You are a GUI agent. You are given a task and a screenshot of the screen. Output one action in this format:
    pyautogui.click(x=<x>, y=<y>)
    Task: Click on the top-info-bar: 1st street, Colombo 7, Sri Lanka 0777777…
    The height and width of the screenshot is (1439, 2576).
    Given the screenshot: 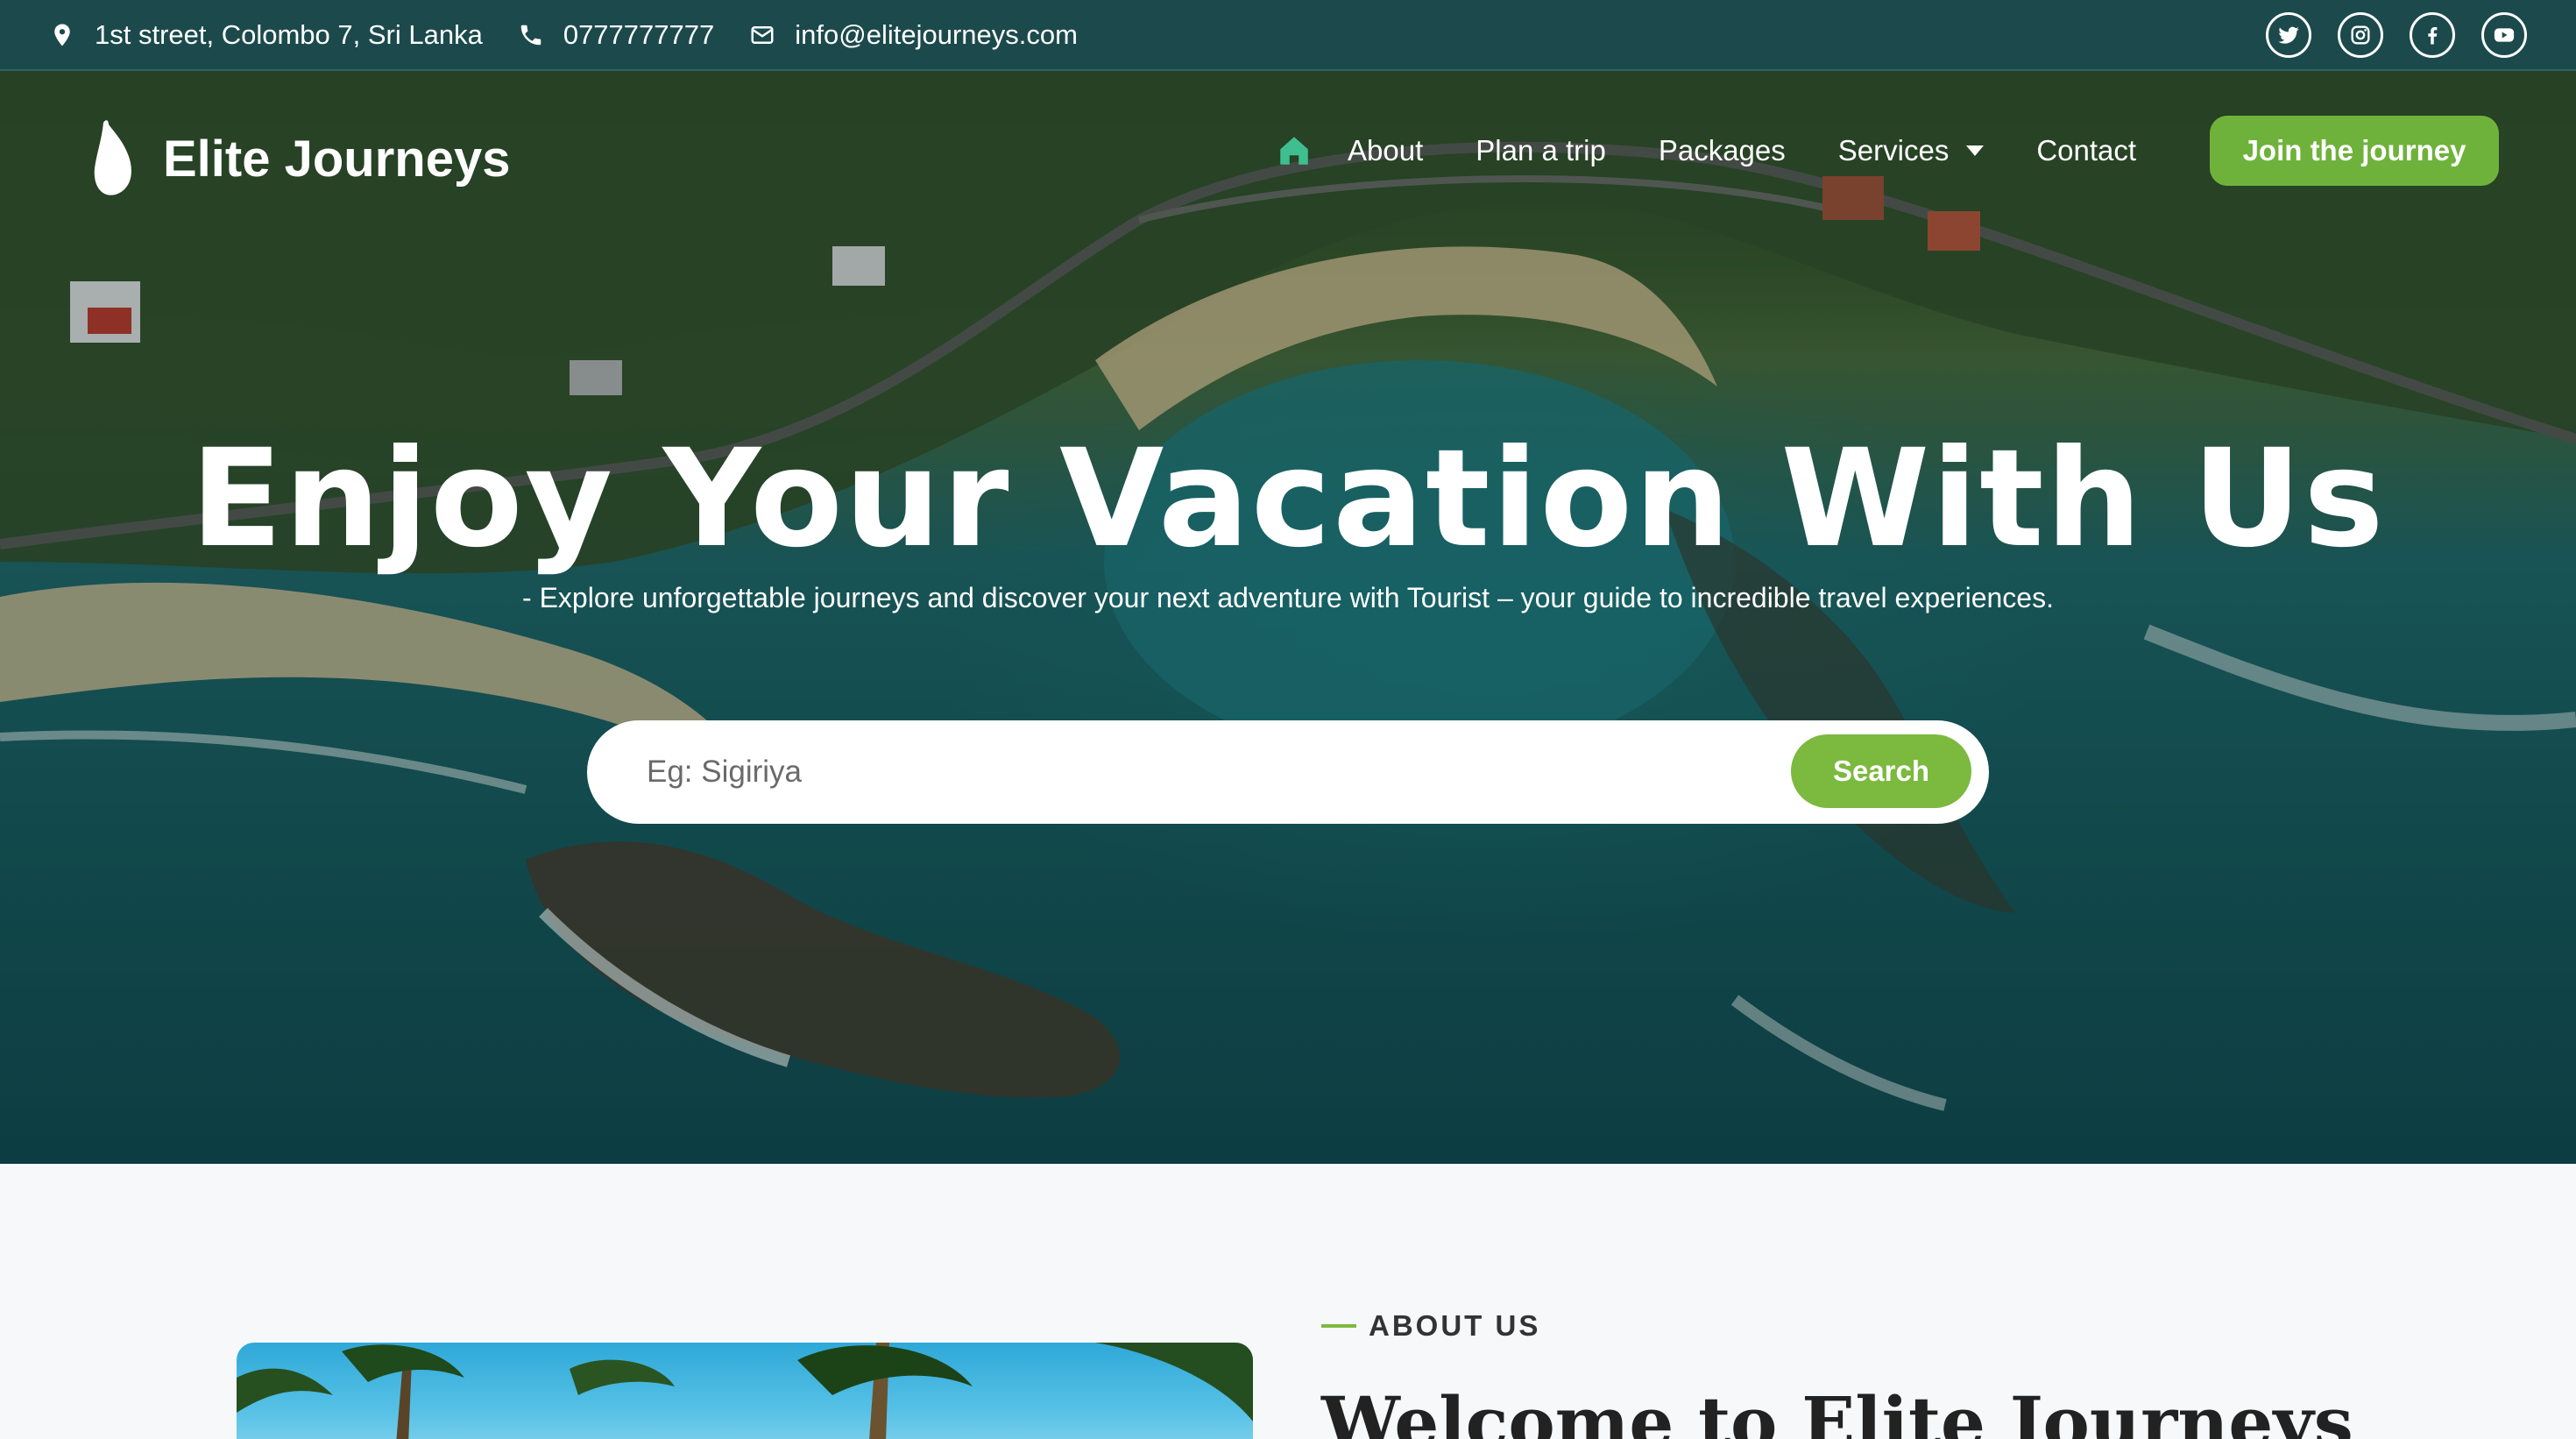 What is the action you would take?
    pyautogui.click(x=1288, y=36)
    